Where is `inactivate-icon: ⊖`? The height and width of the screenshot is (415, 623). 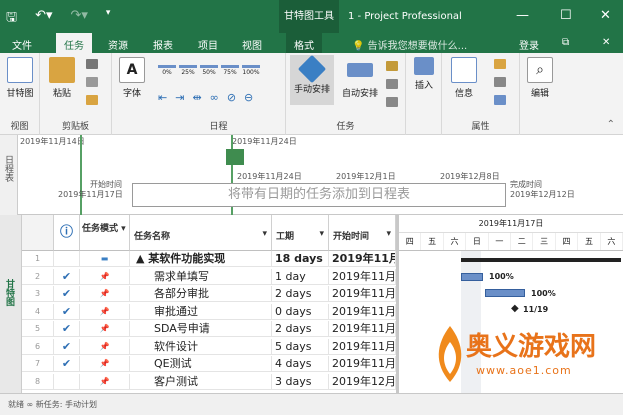
inactivate-icon: ⊖ is located at coordinates (248, 97).